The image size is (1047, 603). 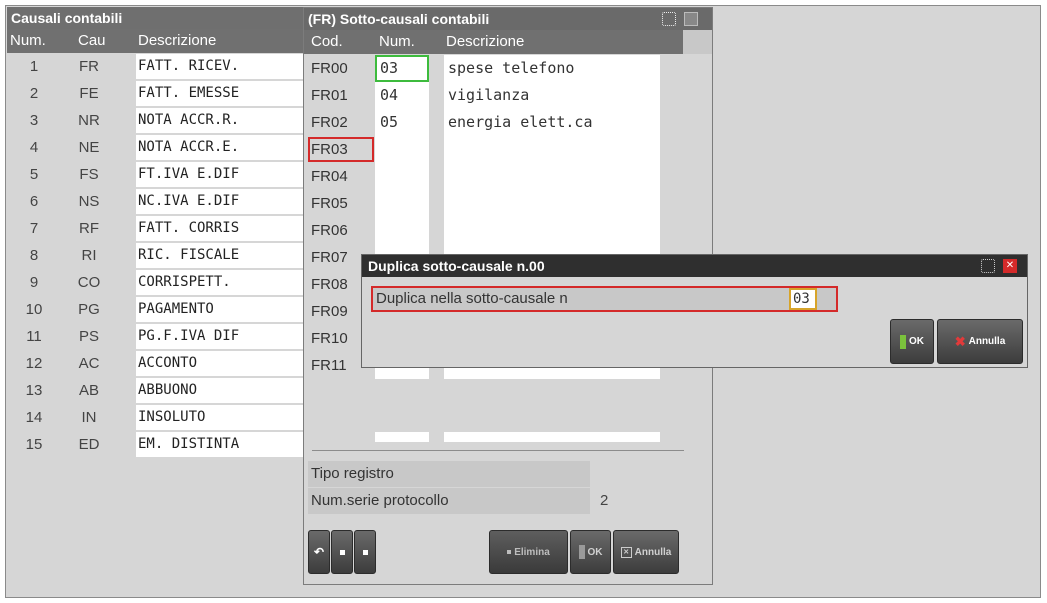 I want to click on table-row: 12 AC ACCONTO, so click(x=156, y=363).